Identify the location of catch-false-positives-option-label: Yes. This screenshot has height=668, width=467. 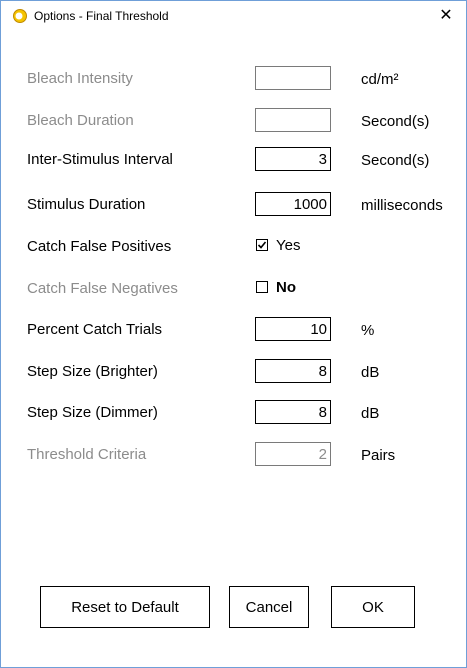
(288, 245).